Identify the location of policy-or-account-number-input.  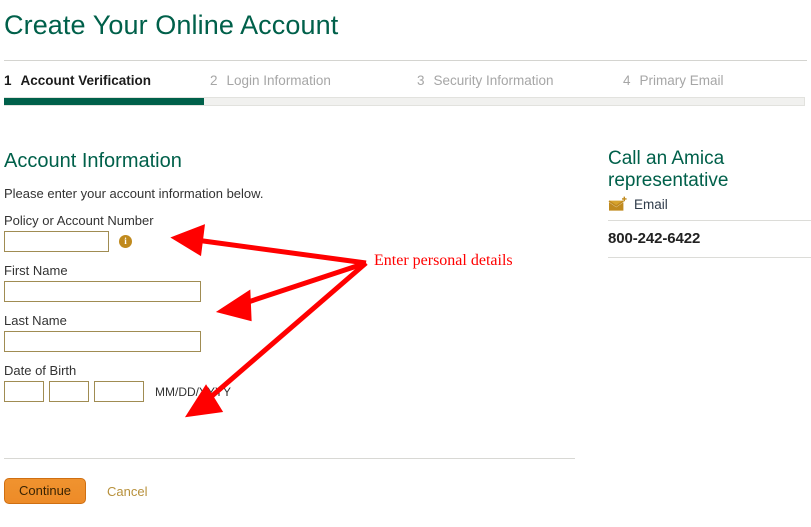
(56, 241).